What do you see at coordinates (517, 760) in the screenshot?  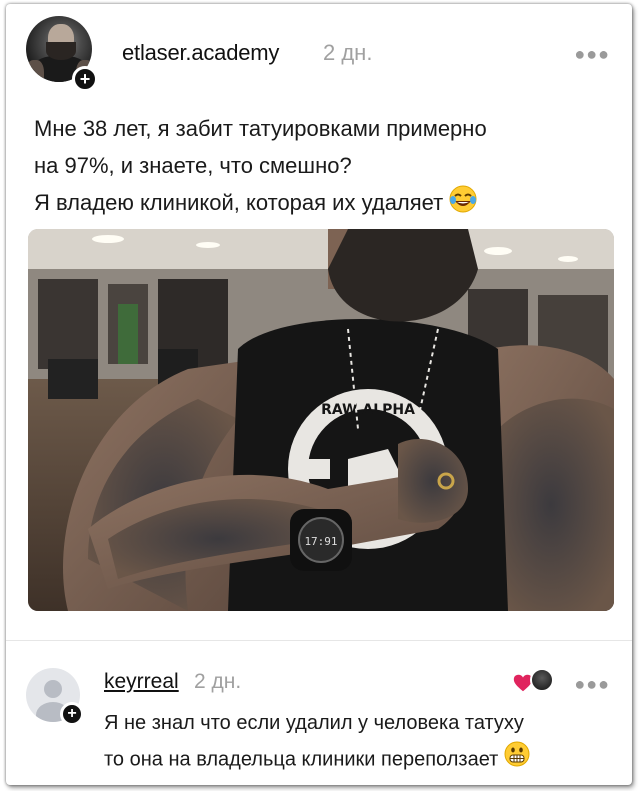 I see `grimacing-face-icon` at bounding box center [517, 760].